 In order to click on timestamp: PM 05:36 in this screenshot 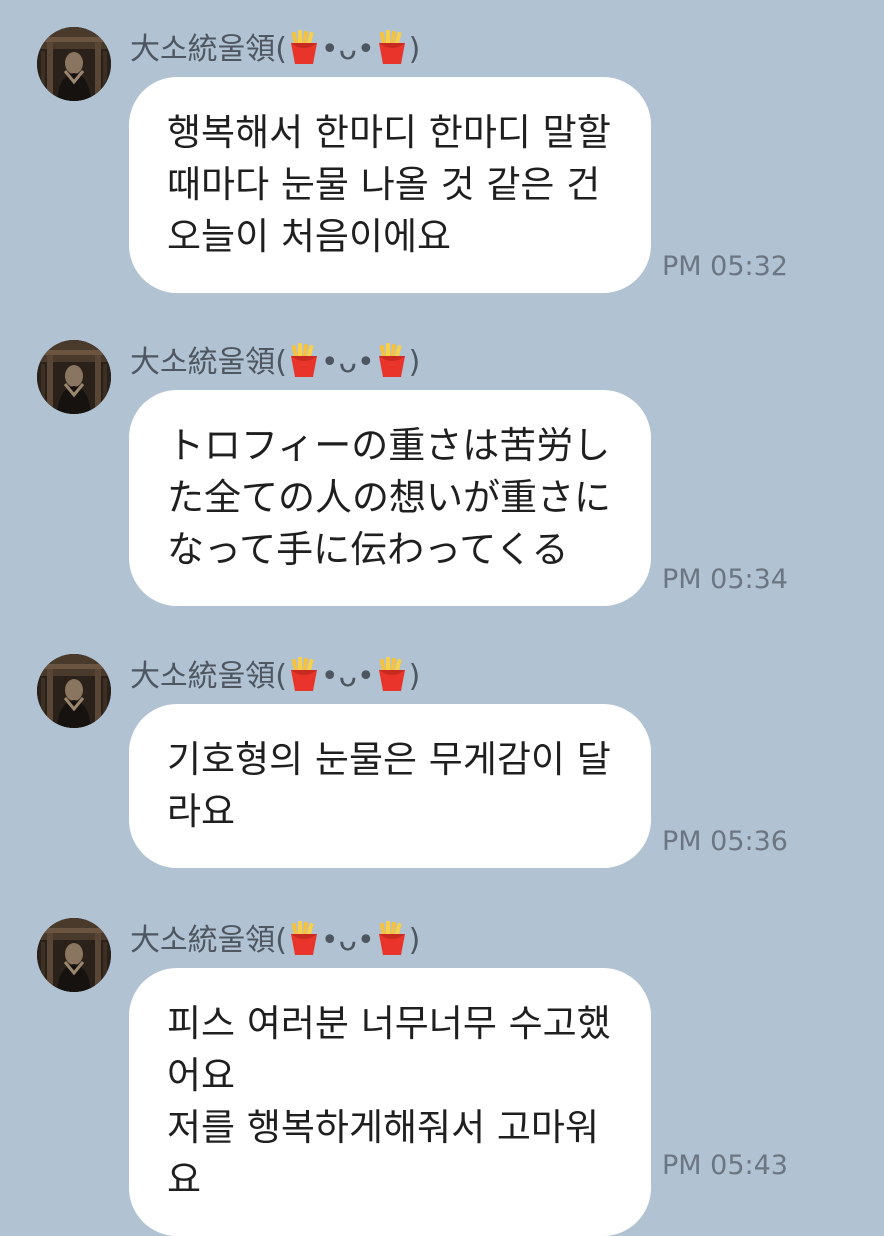, I will do `click(725, 841)`.